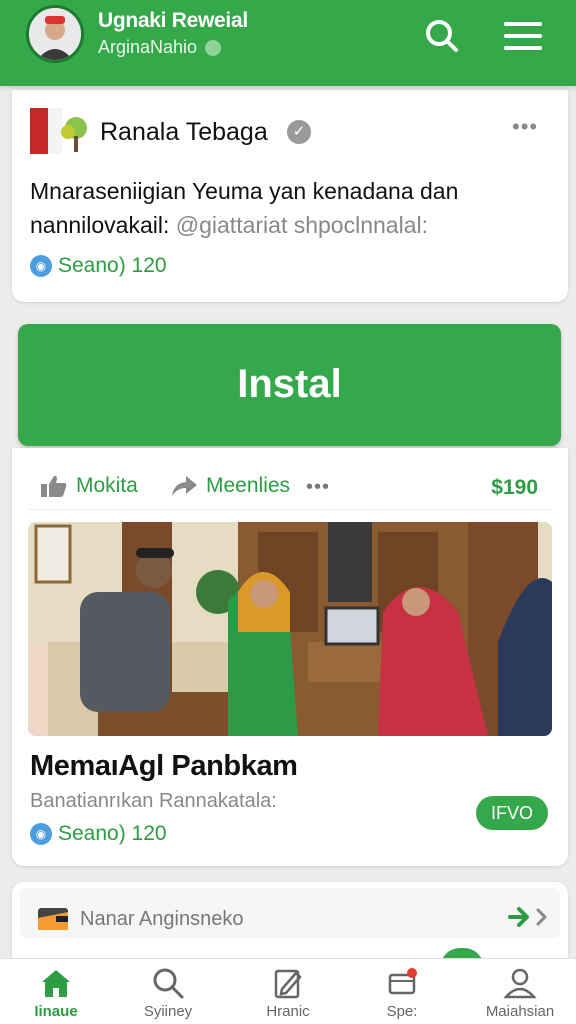  I want to click on bottom-tab-bar: Iinaue Syiiney Hranic Spe: Maiahsian, so click(288, 991).